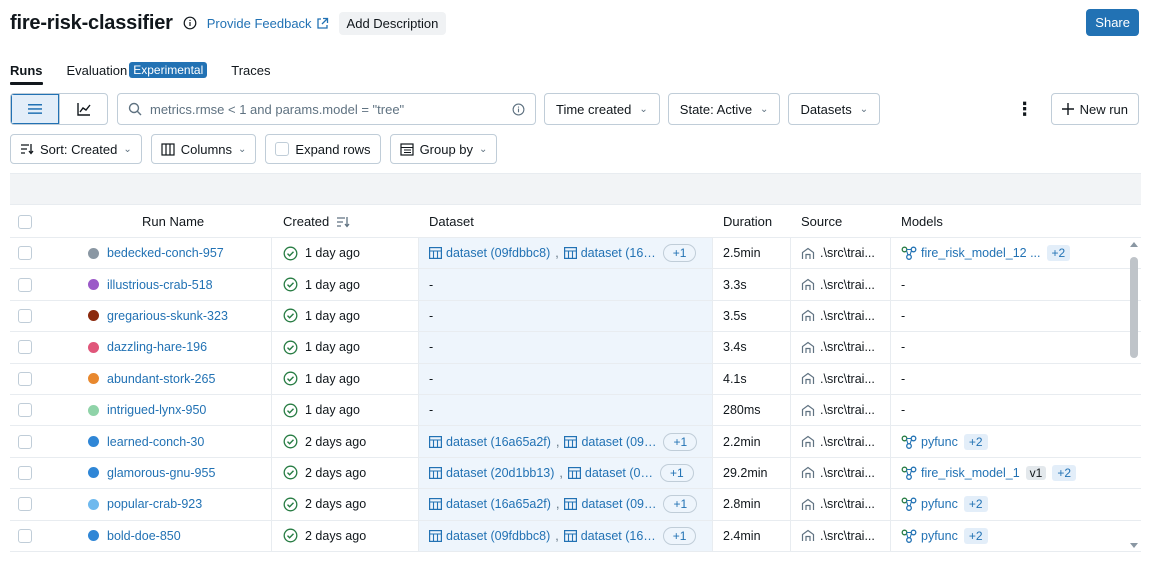 The height and width of the screenshot is (565, 1171). What do you see at coordinates (344, 221) in the screenshot?
I see `header-created: Created` at bounding box center [344, 221].